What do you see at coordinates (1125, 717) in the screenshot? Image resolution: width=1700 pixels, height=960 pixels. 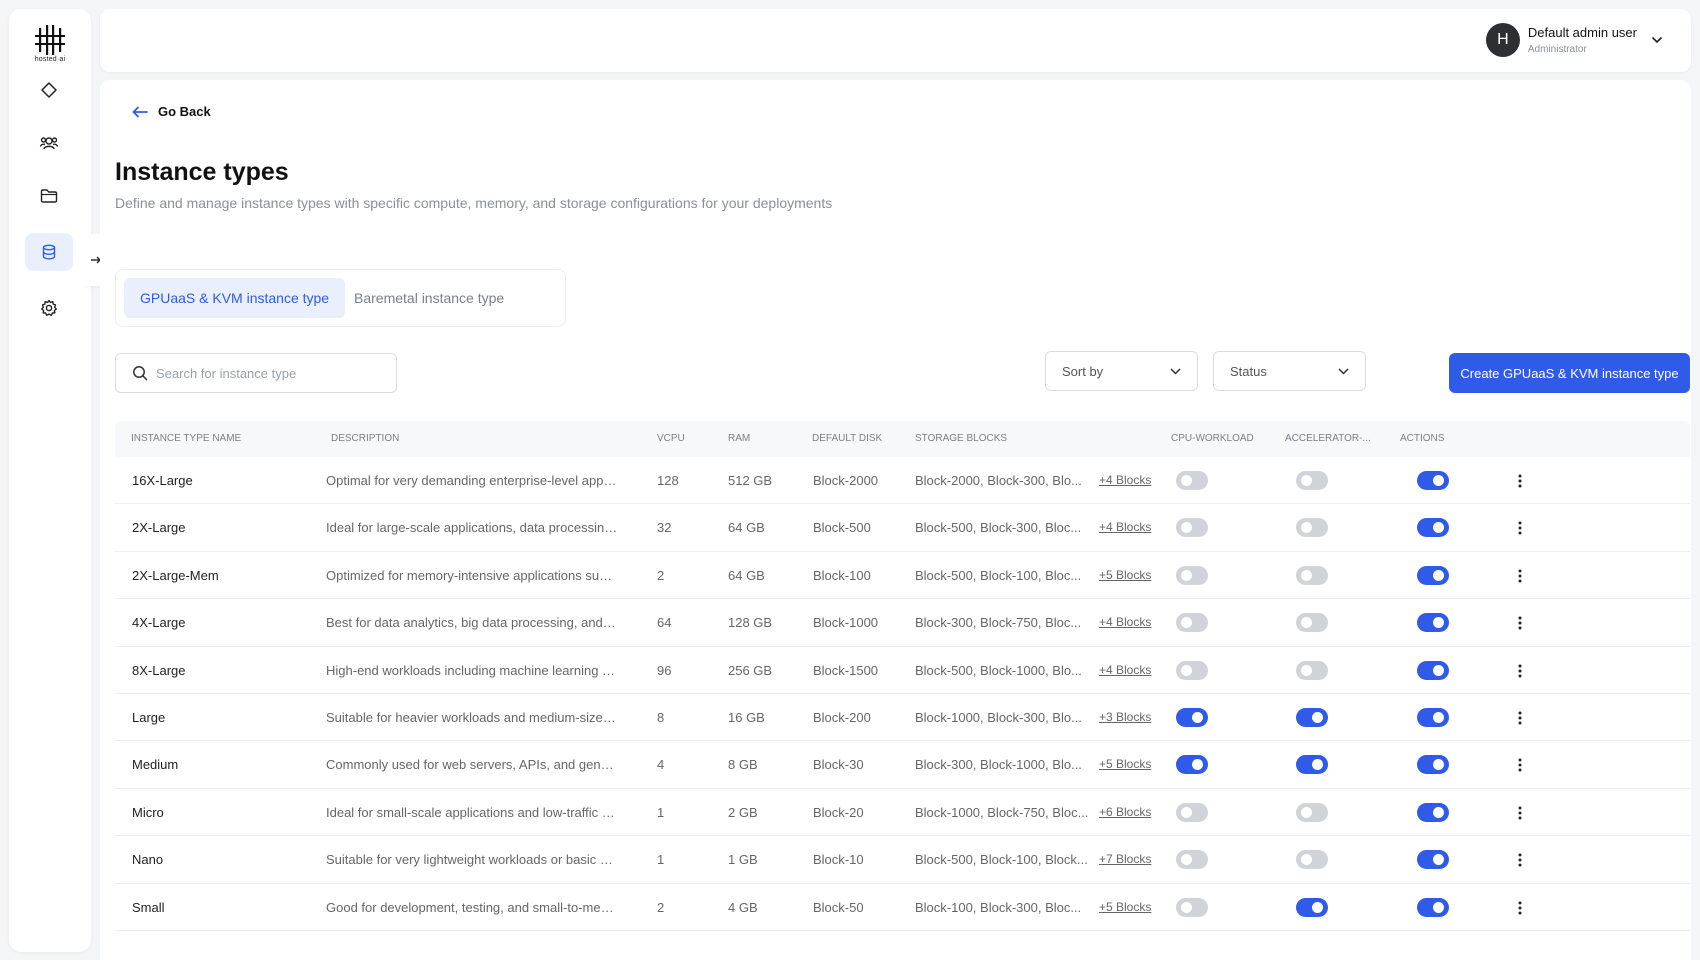 I see `more-blocks-link: +3 Blocks` at bounding box center [1125, 717].